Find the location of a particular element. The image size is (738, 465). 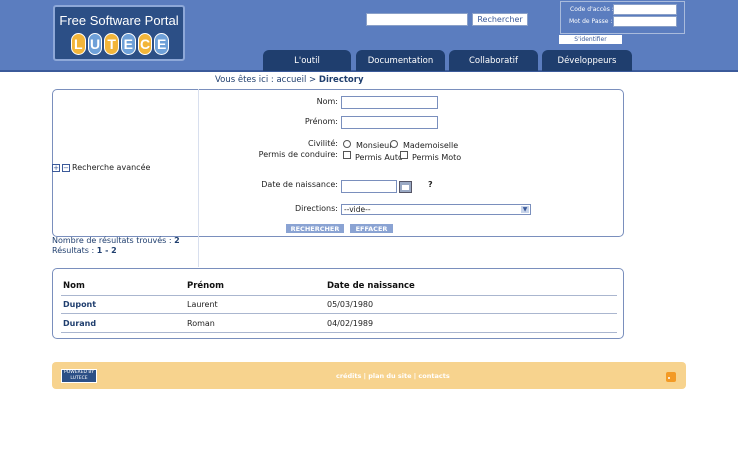

identify-link: S'identifier is located at coordinates (590, 39).